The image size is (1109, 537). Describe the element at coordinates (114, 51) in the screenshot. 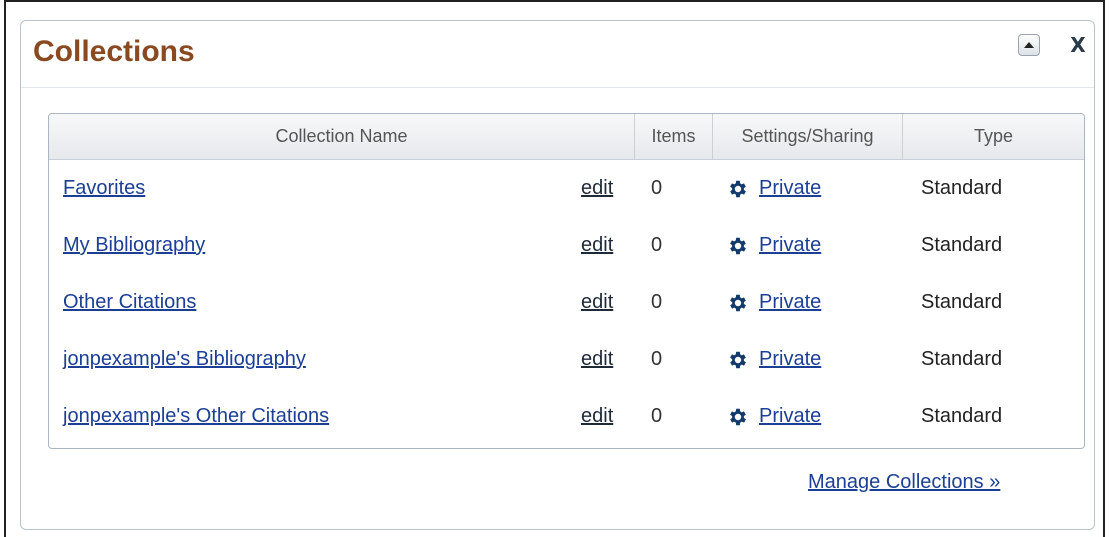

I see `panel-title: Collections` at that location.